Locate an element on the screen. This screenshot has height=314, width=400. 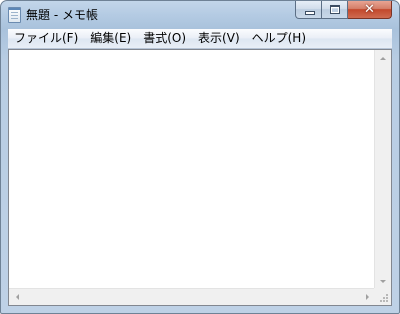
scroll-up-icon is located at coordinates (383, 58).